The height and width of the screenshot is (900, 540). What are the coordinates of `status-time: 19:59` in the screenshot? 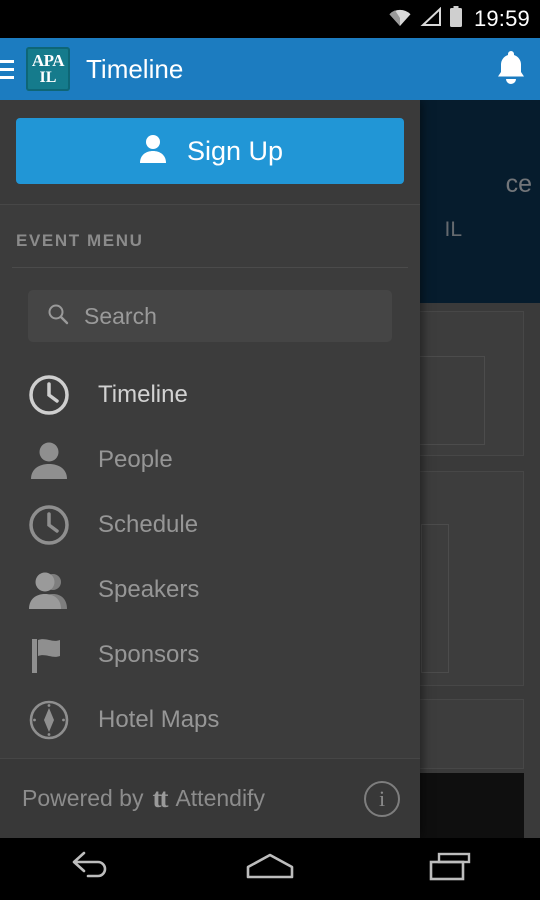 It's located at (501, 18).